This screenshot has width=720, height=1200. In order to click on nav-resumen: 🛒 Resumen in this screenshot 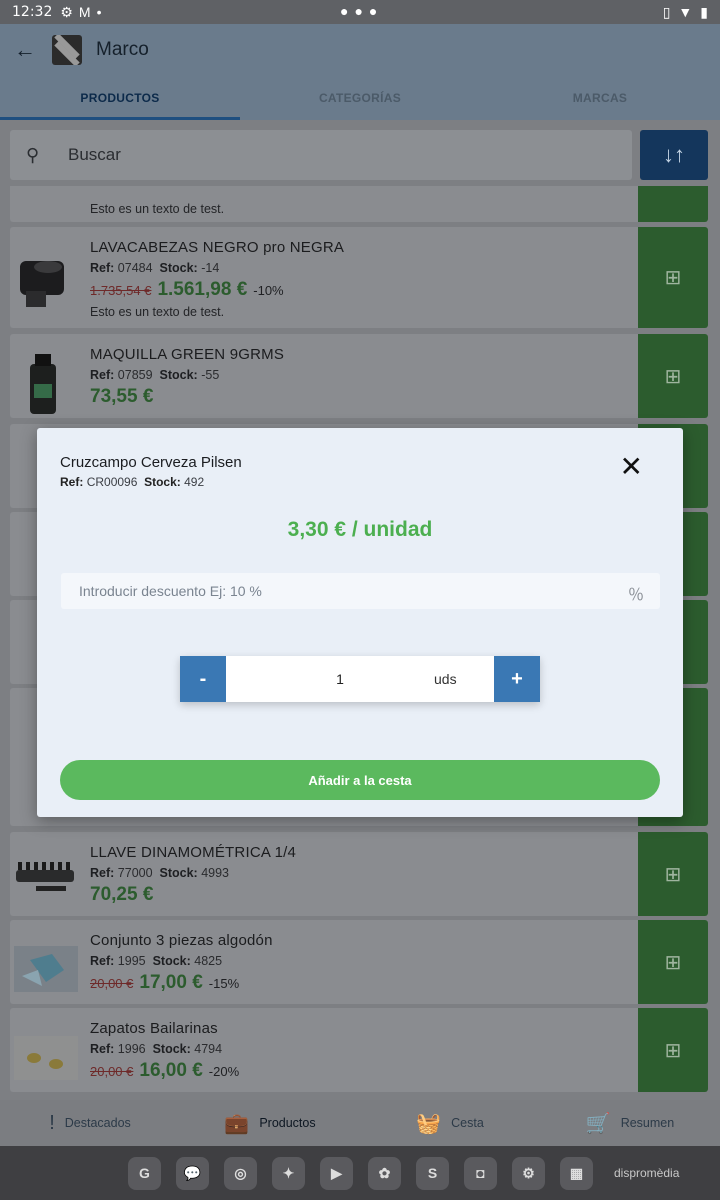, I will do `click(630, 1123)`.